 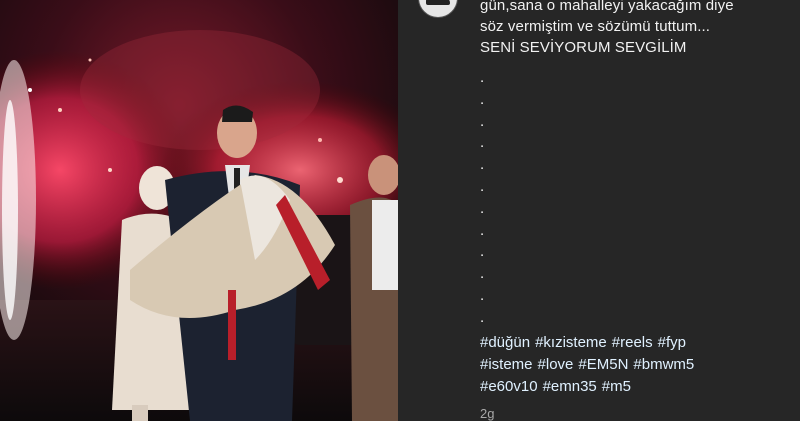 What do you see at coordinates (583, 47) in the screenshot?
I see `caption-line: SENİ SEVİYORUM SEVGİLİM` at bounding box center [583, 47].